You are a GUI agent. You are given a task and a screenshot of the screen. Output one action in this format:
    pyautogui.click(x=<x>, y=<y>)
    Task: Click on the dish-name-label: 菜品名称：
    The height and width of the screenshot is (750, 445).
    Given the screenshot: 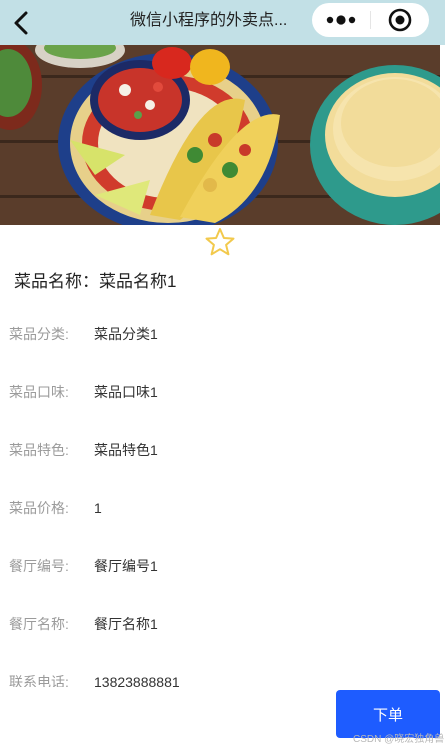 What is the action you would take?
    pyautogui.click(x=56, y=281)
    